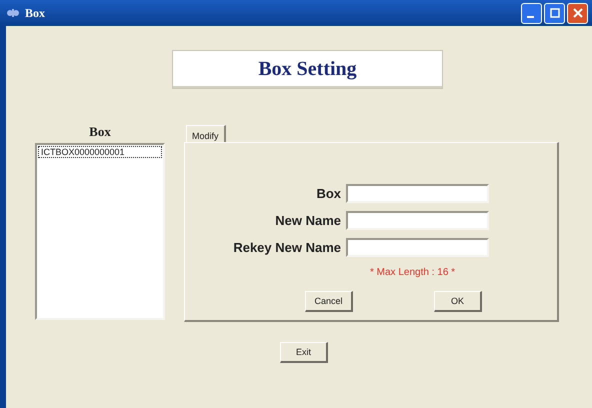 This screenshot has height=408, width=592. What do you see at coordinates (100, 152) in the screenshot?
I see `list-item: ICTBOX0000000001` at bounding box center [100, 152].